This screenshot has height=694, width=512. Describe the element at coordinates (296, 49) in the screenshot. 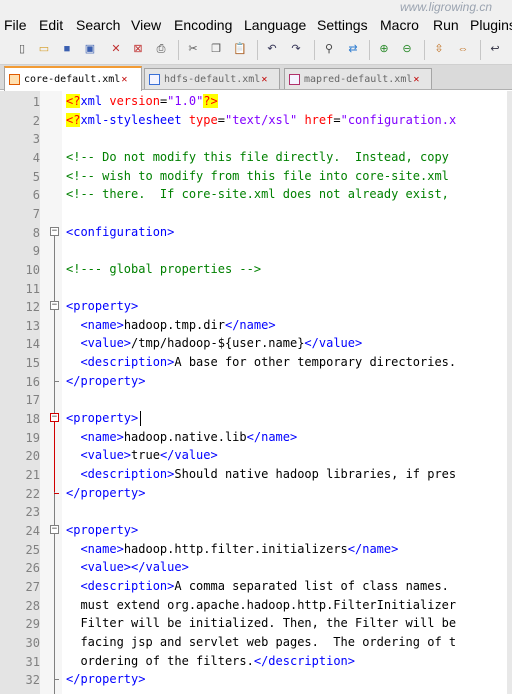

I see `redo-icon: ↷` at that location.